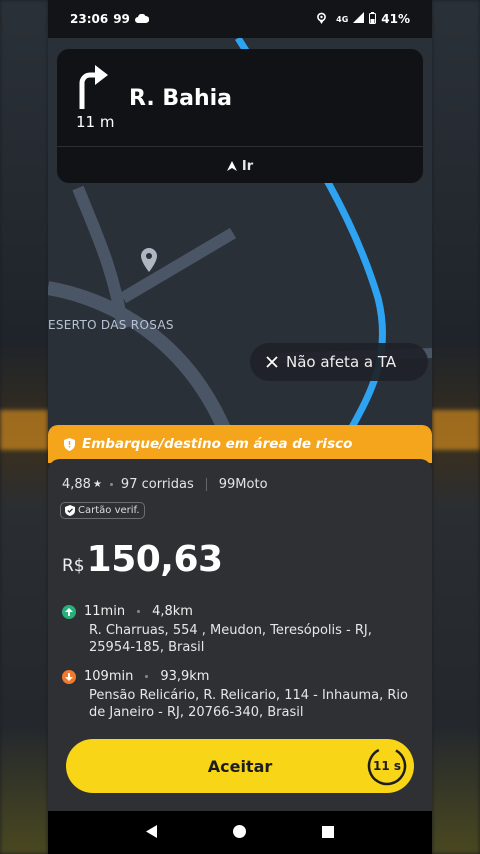 This screenshot has width=480, height=854. Describe the element at coordinates (373, 19) in the screenshot. I see `battery-icon` at that location.